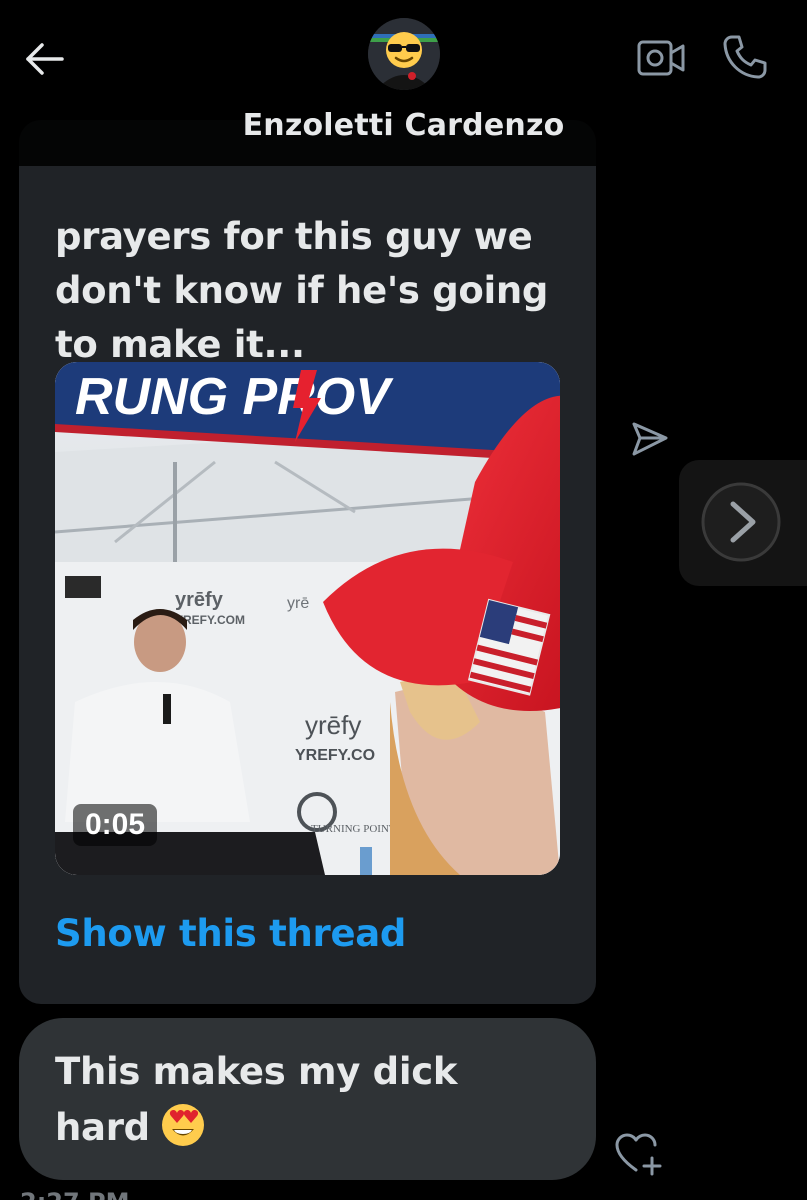 This screenshot has height=1200, width=807. I want to click on contact-avatar, so click(404, 54).